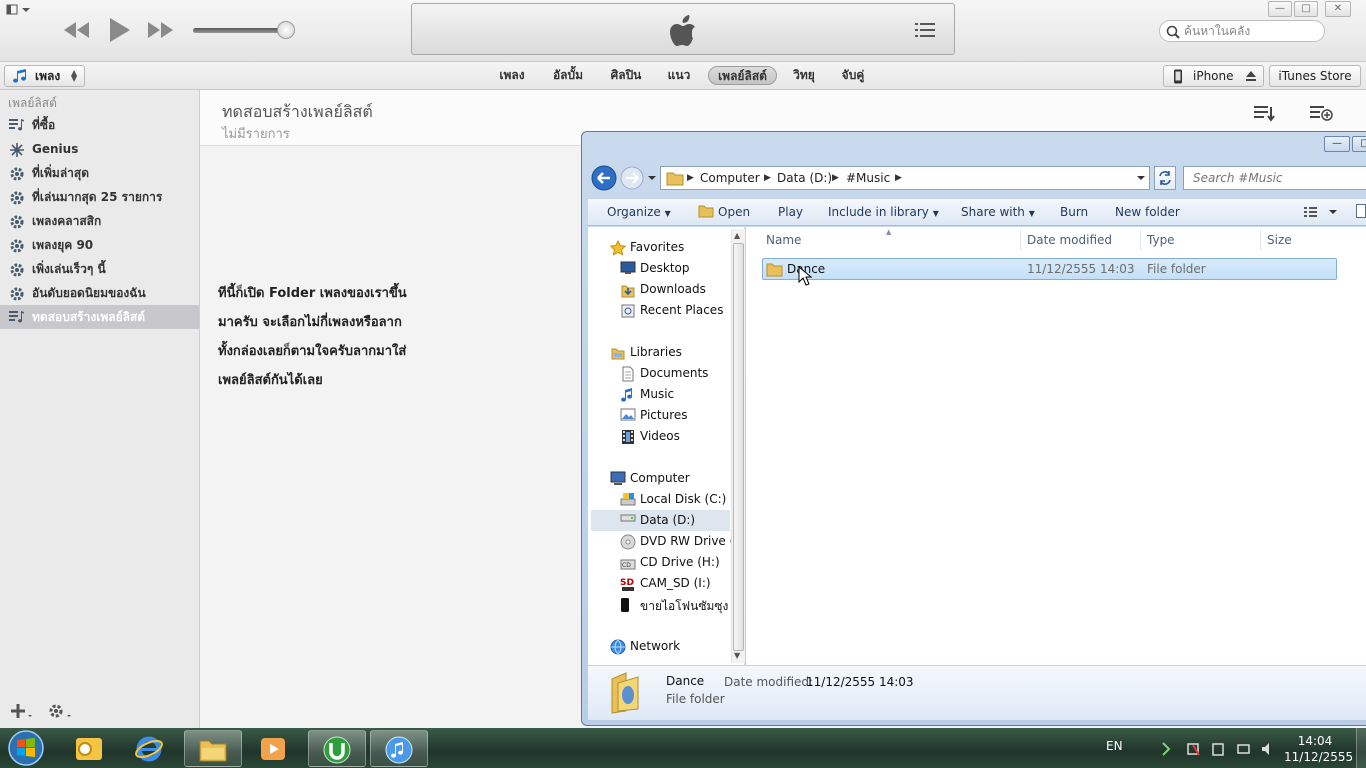 The width and height of the screenshot is (1366, 768). What do you see at coordinates (1147, 212) in the screenshot?
I see `new-folder-button: New folder` at bounding box center [1147, 212].